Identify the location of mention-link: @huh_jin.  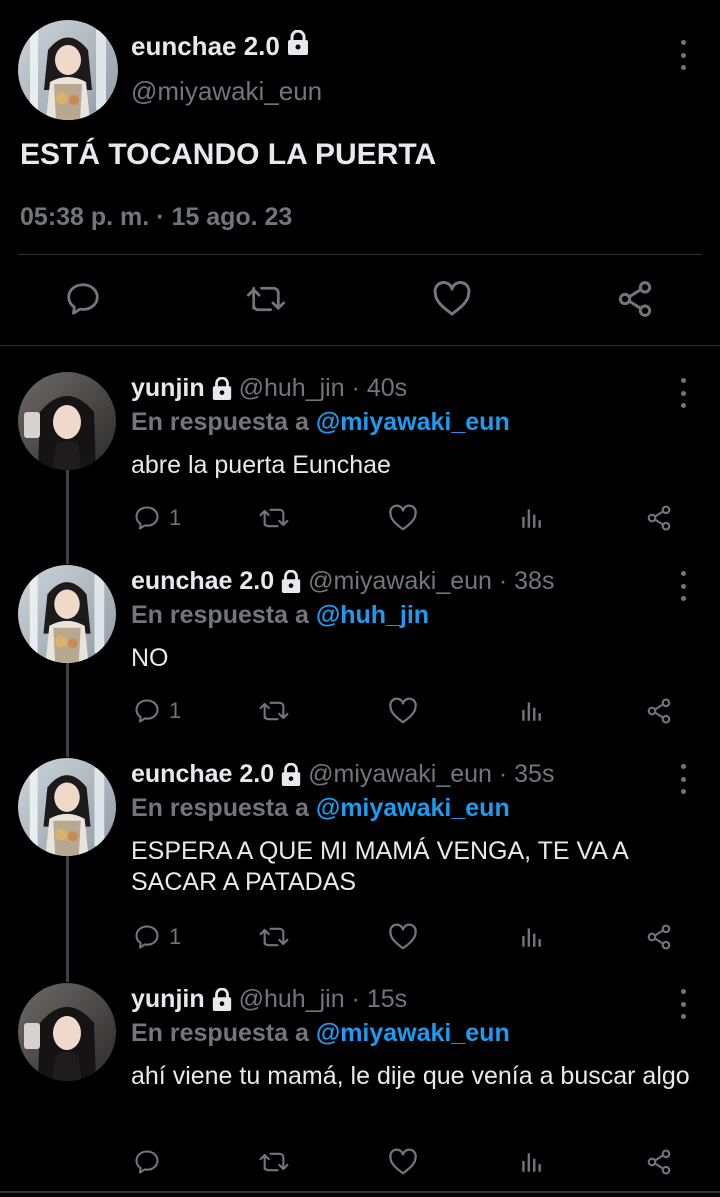
(372, 615).